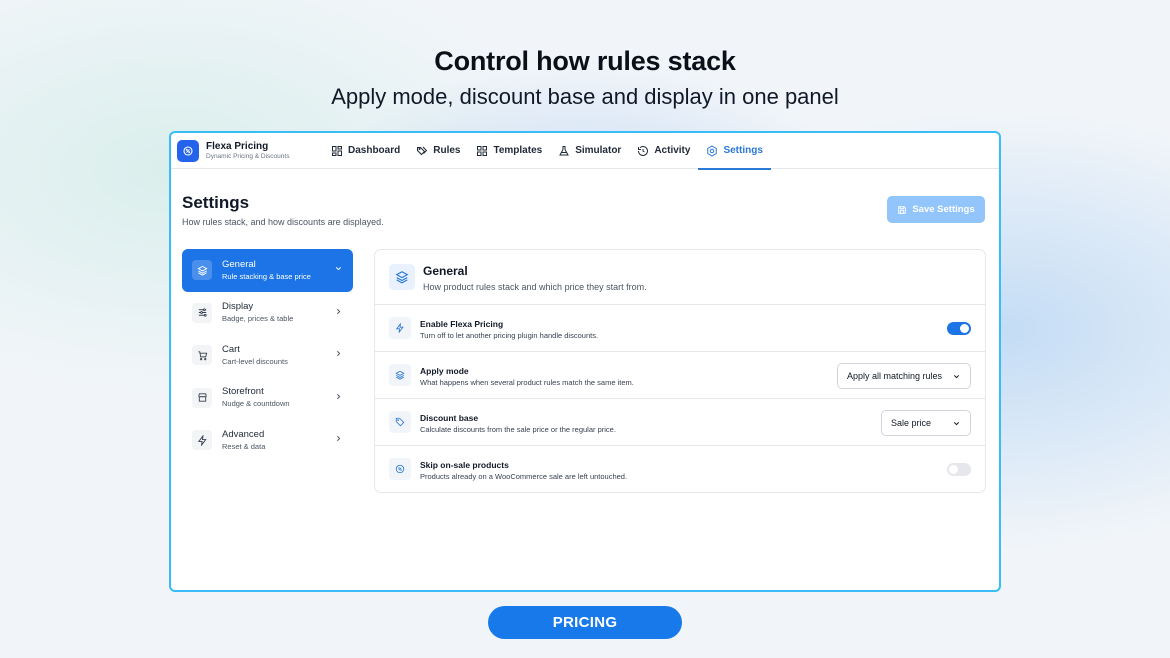 This screenshot has height=658, width=1170. Describe the element at coordinates (266, 276) in the screenshot. I see `sidebar-item-desc: Rule stacking & base price` at that location.